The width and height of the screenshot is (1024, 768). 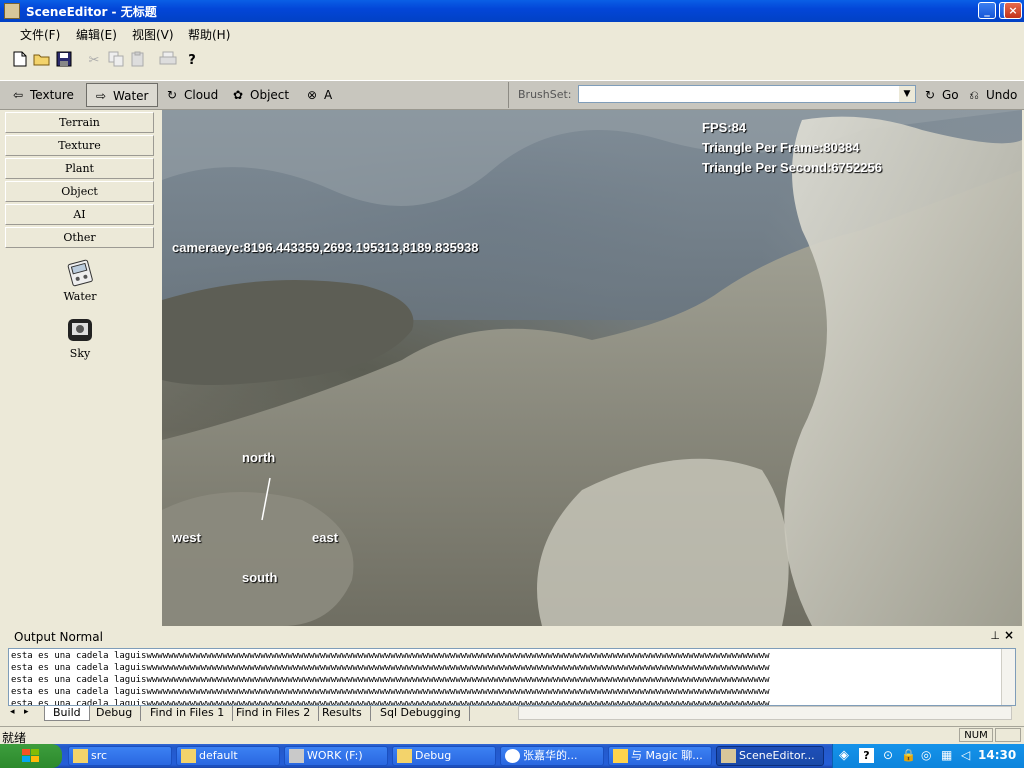 What do you see at coordinates (747, 94) in the screenshot?
I see `brushset-select: ▼` at bounding box center [747, 94].